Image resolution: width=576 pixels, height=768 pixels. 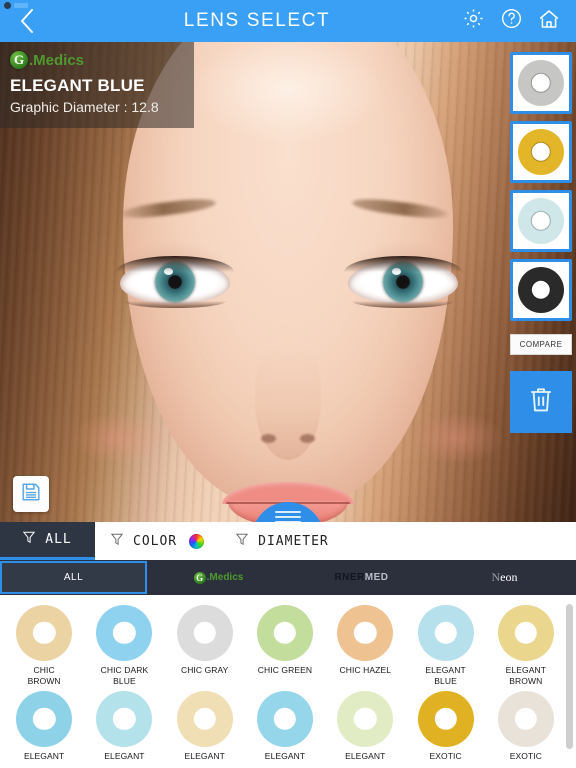 I want to click on lens-grid-item: CHIC GREEN, so click(x=285, y=644).